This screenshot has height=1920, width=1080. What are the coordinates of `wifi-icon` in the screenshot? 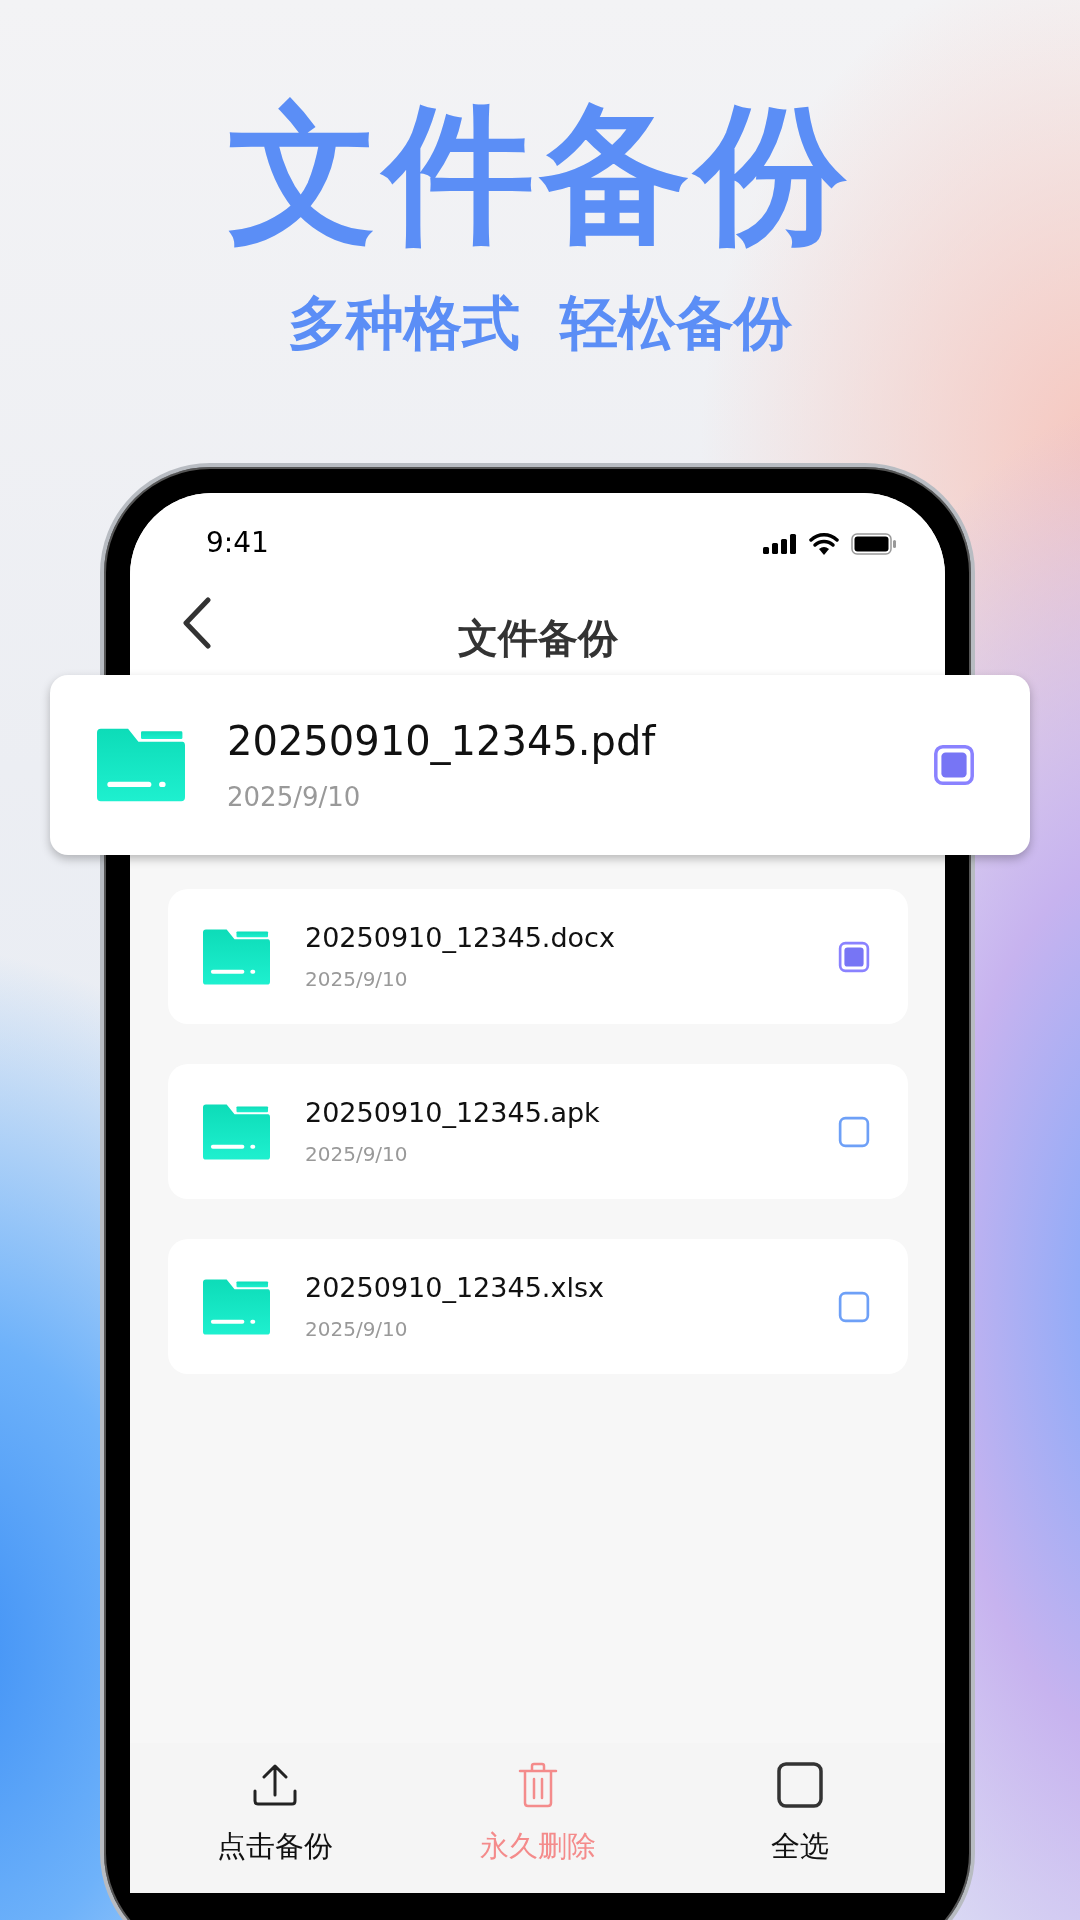 It's located at (824, 544).